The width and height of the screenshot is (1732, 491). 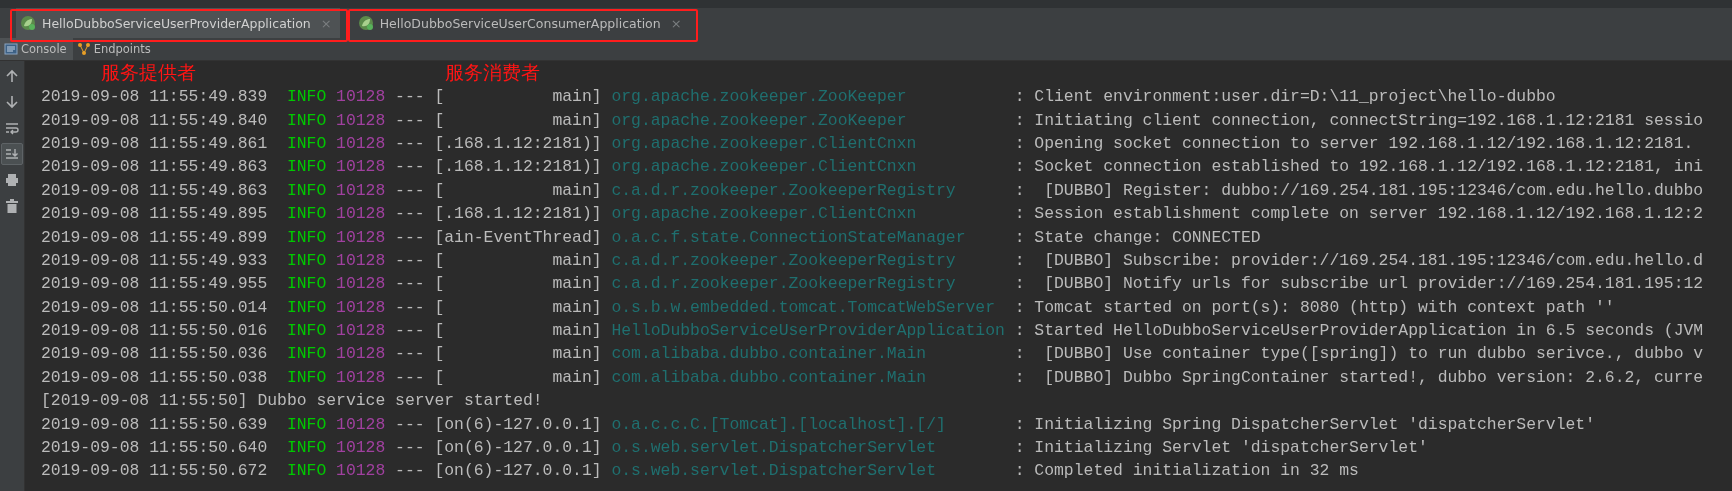 I want to click on log-message-text: : Completed initialization in 32 ms, so click(x=1186, y=471).